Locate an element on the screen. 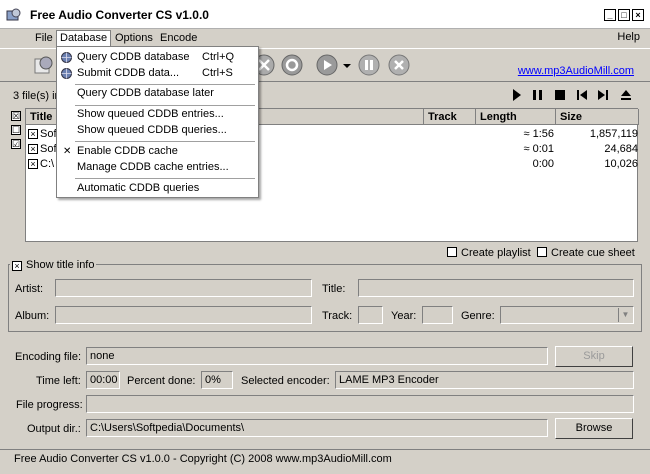 The height and width of the screenshot is (474, 650). output-dir-field: C:\Users\Softpedia\Documents\ is located at coordinates (317, 428).